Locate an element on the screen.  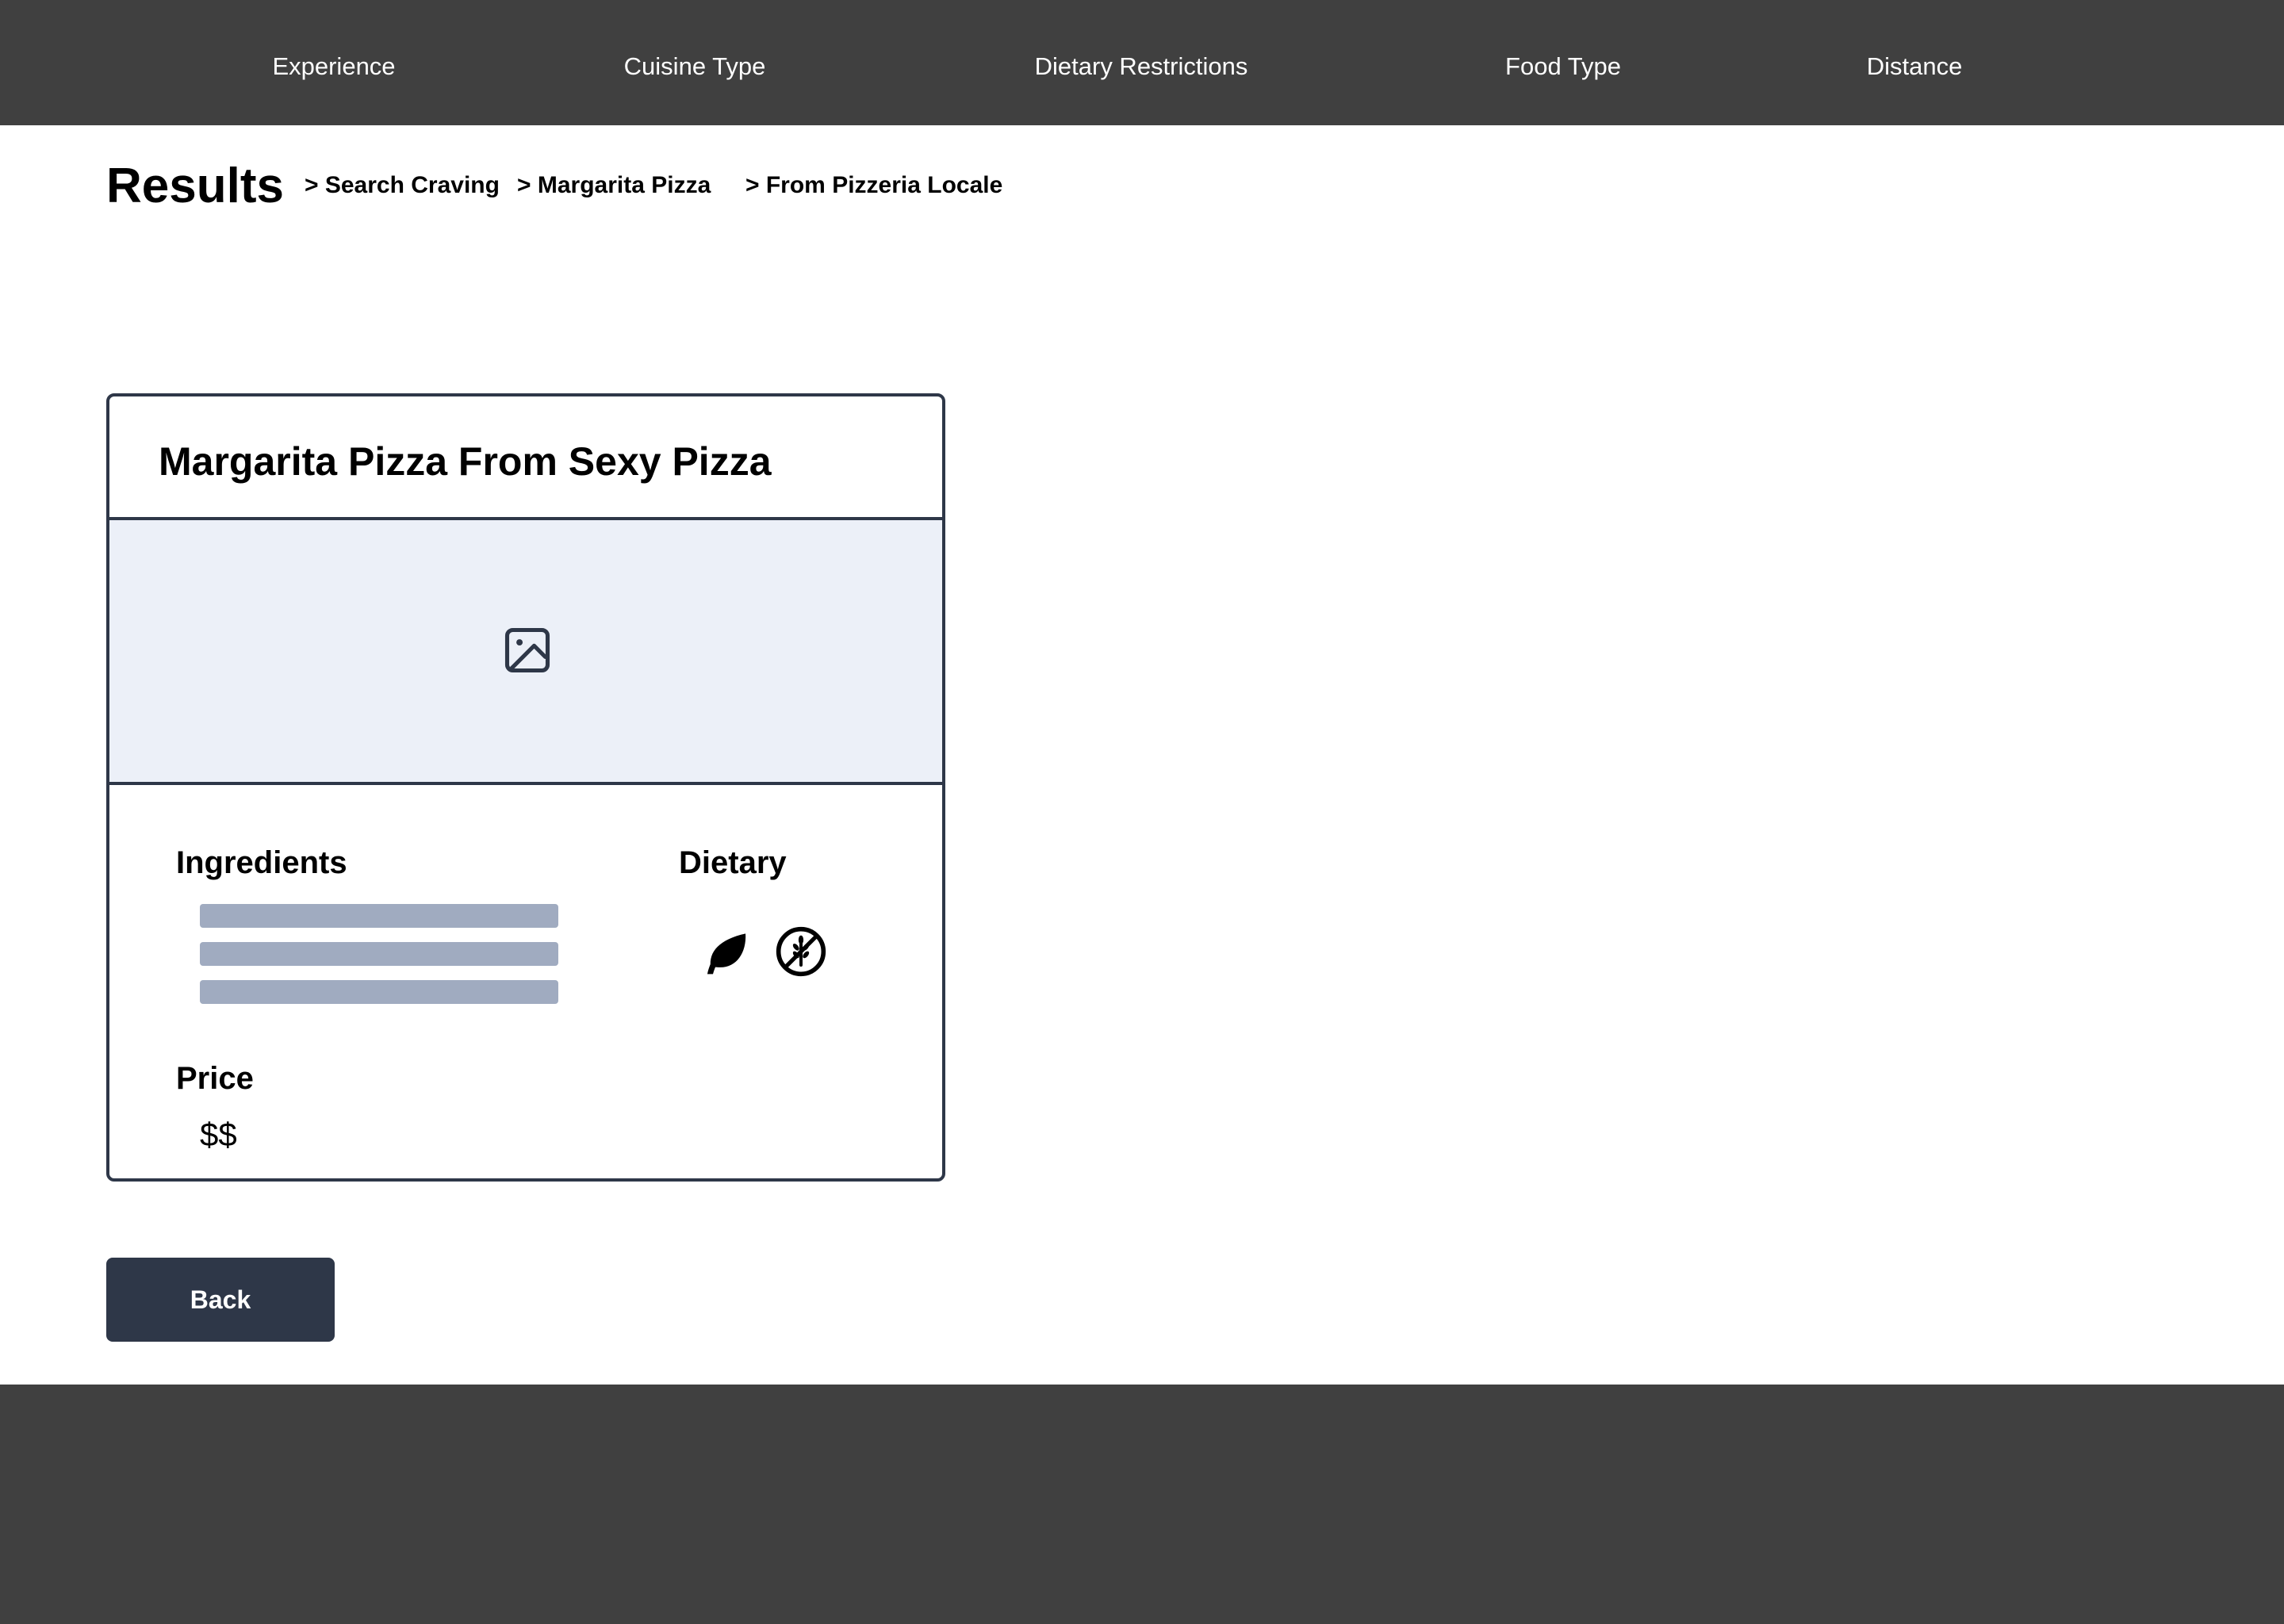
image-placeholder-icon is located at coordinates (527, 650).